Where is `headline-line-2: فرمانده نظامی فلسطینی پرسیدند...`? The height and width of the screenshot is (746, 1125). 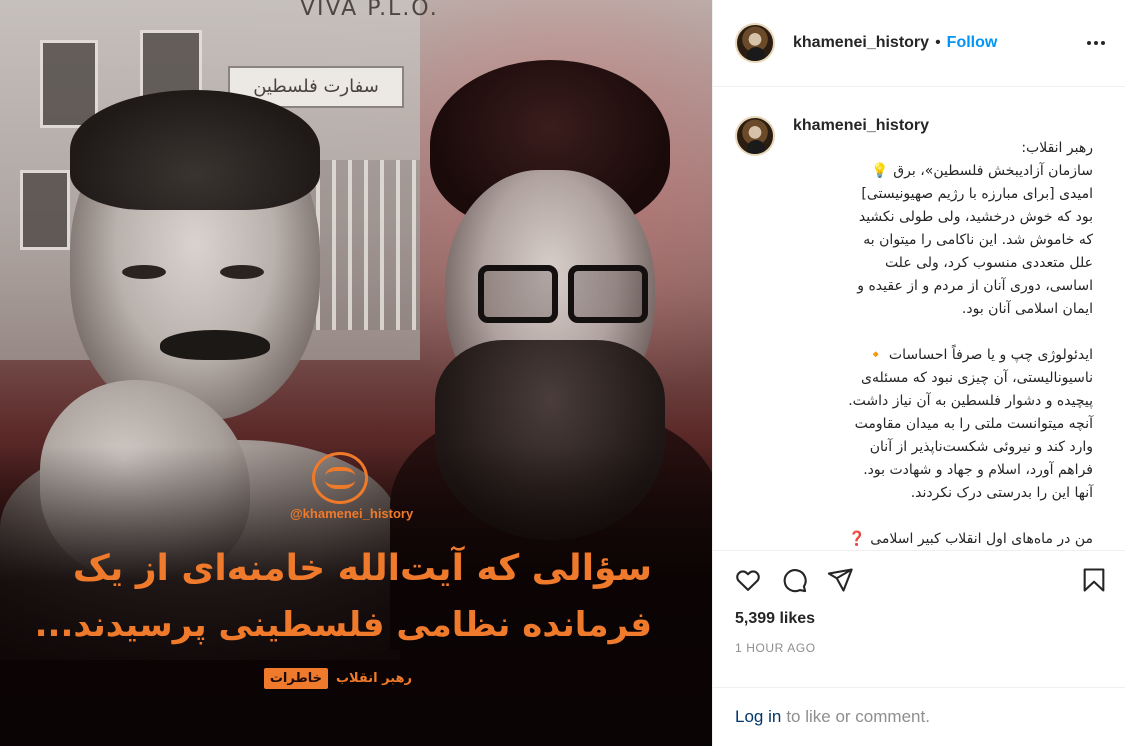 headline-line-2: فرمانده نظامی فلسطینی پرسیدند... is located at coordinates (343, 625).